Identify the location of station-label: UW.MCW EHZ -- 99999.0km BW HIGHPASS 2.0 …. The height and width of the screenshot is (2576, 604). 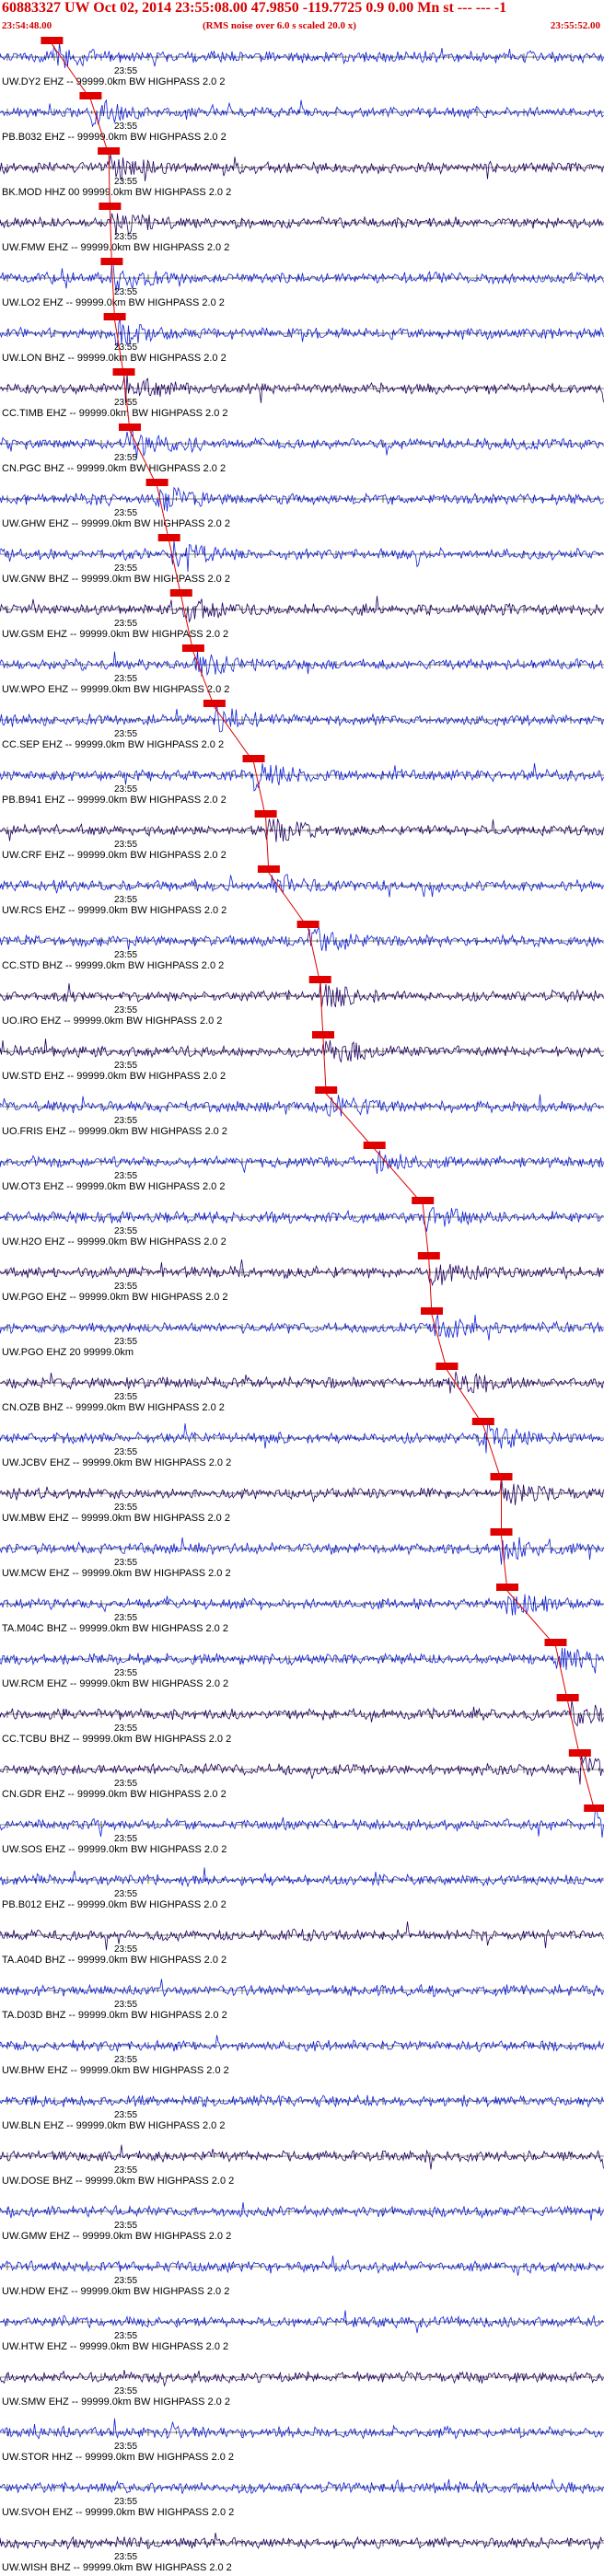
(116, 1573).